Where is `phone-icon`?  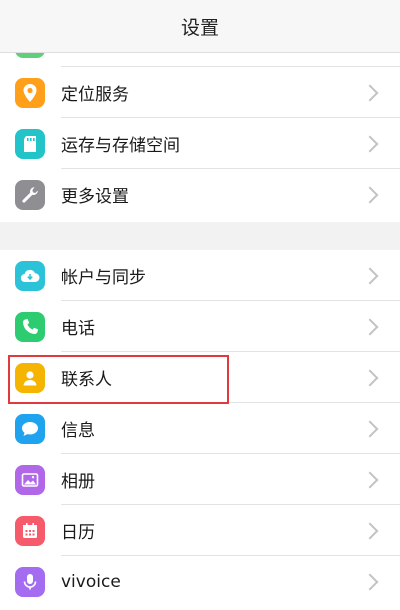 phone-icon is located at coordinates (30, 326).